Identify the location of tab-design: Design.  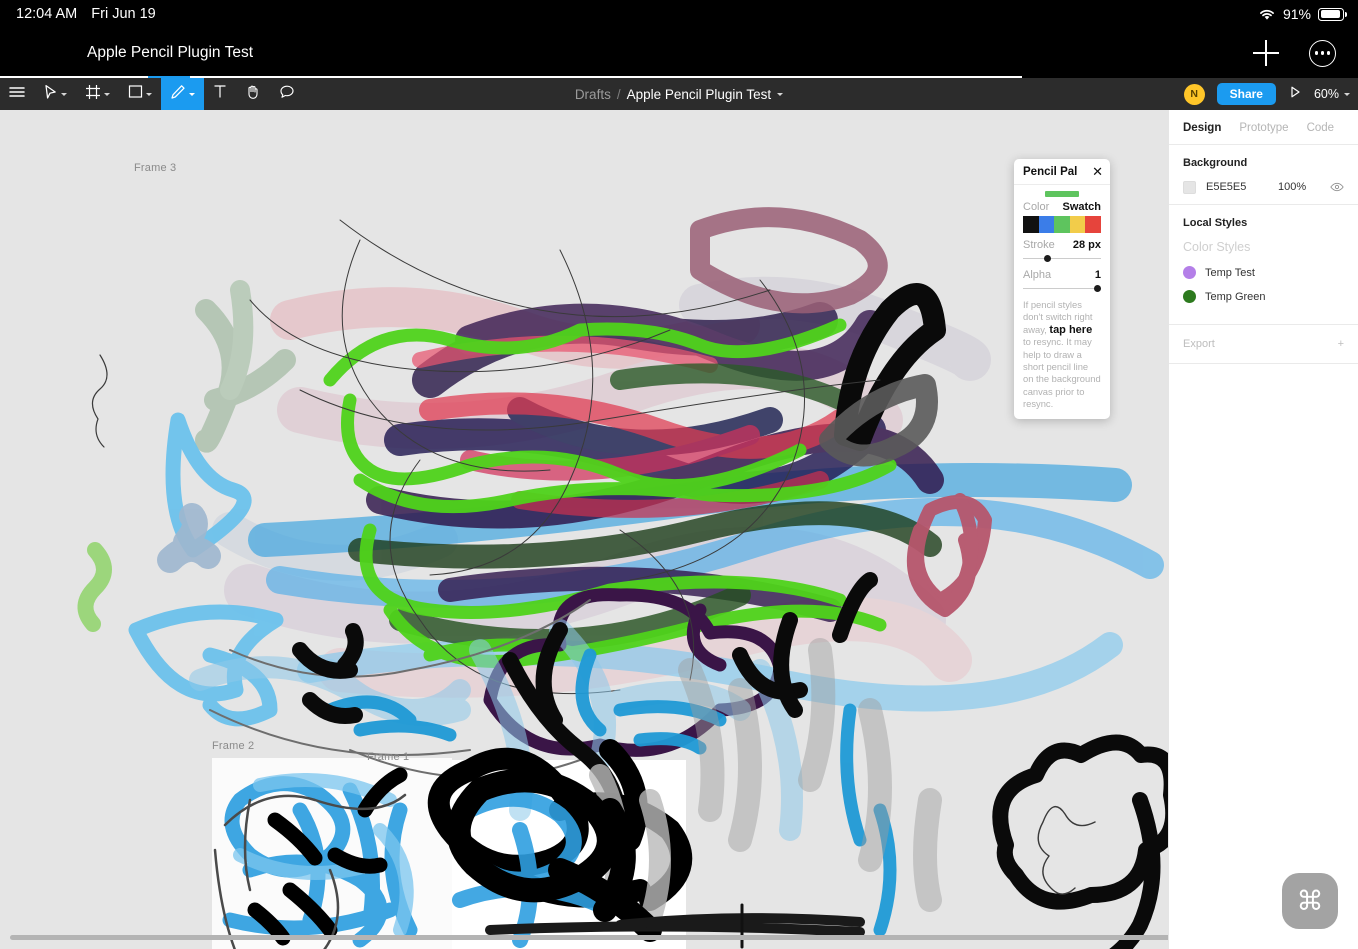
(1202, 128).